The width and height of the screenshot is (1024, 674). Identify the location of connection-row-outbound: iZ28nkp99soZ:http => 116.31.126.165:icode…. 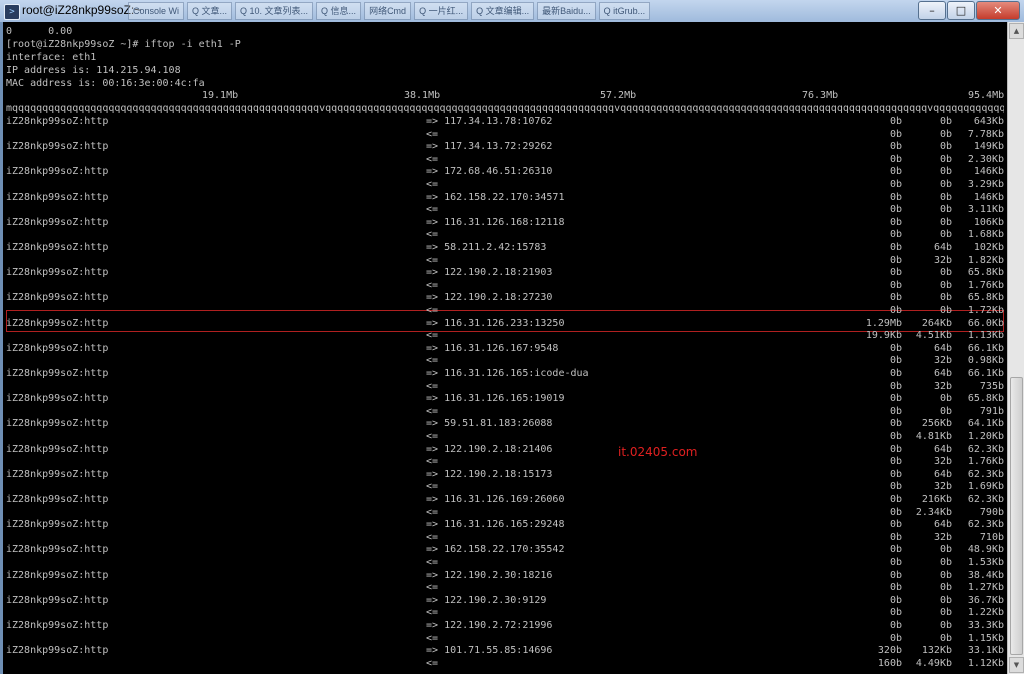
(506, 373).